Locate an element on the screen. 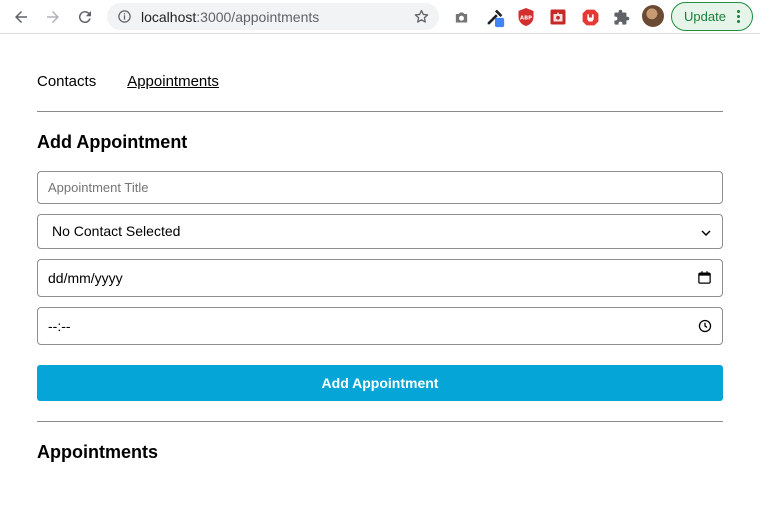  update-button: Update is located at coordinates (712, 16).